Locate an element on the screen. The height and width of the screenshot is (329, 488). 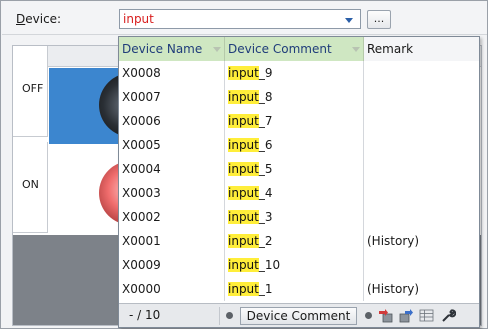
next-indicator-icon is located at coordinates (368, 315).